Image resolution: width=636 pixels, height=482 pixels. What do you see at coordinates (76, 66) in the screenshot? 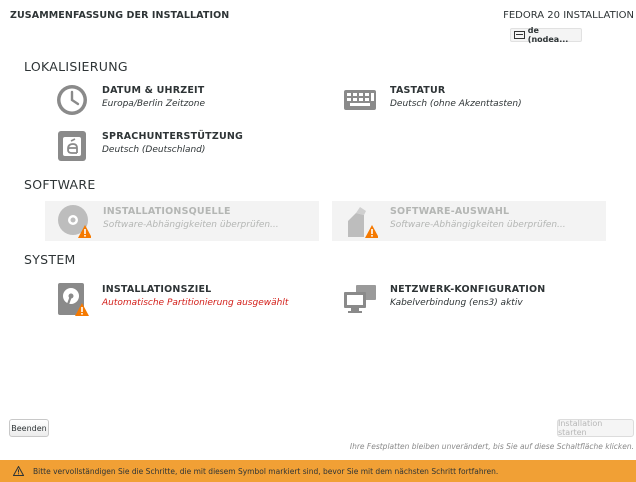
I see `section-title-localization: LOKALISIERUNG` at bounding box center [76, 66].